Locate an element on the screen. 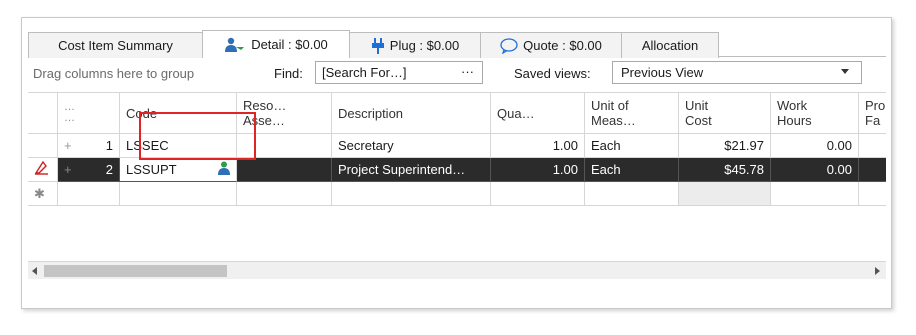 The height and width of the screenshot is (335, 916). find-label: Find: is located at coordinates (288, 73).